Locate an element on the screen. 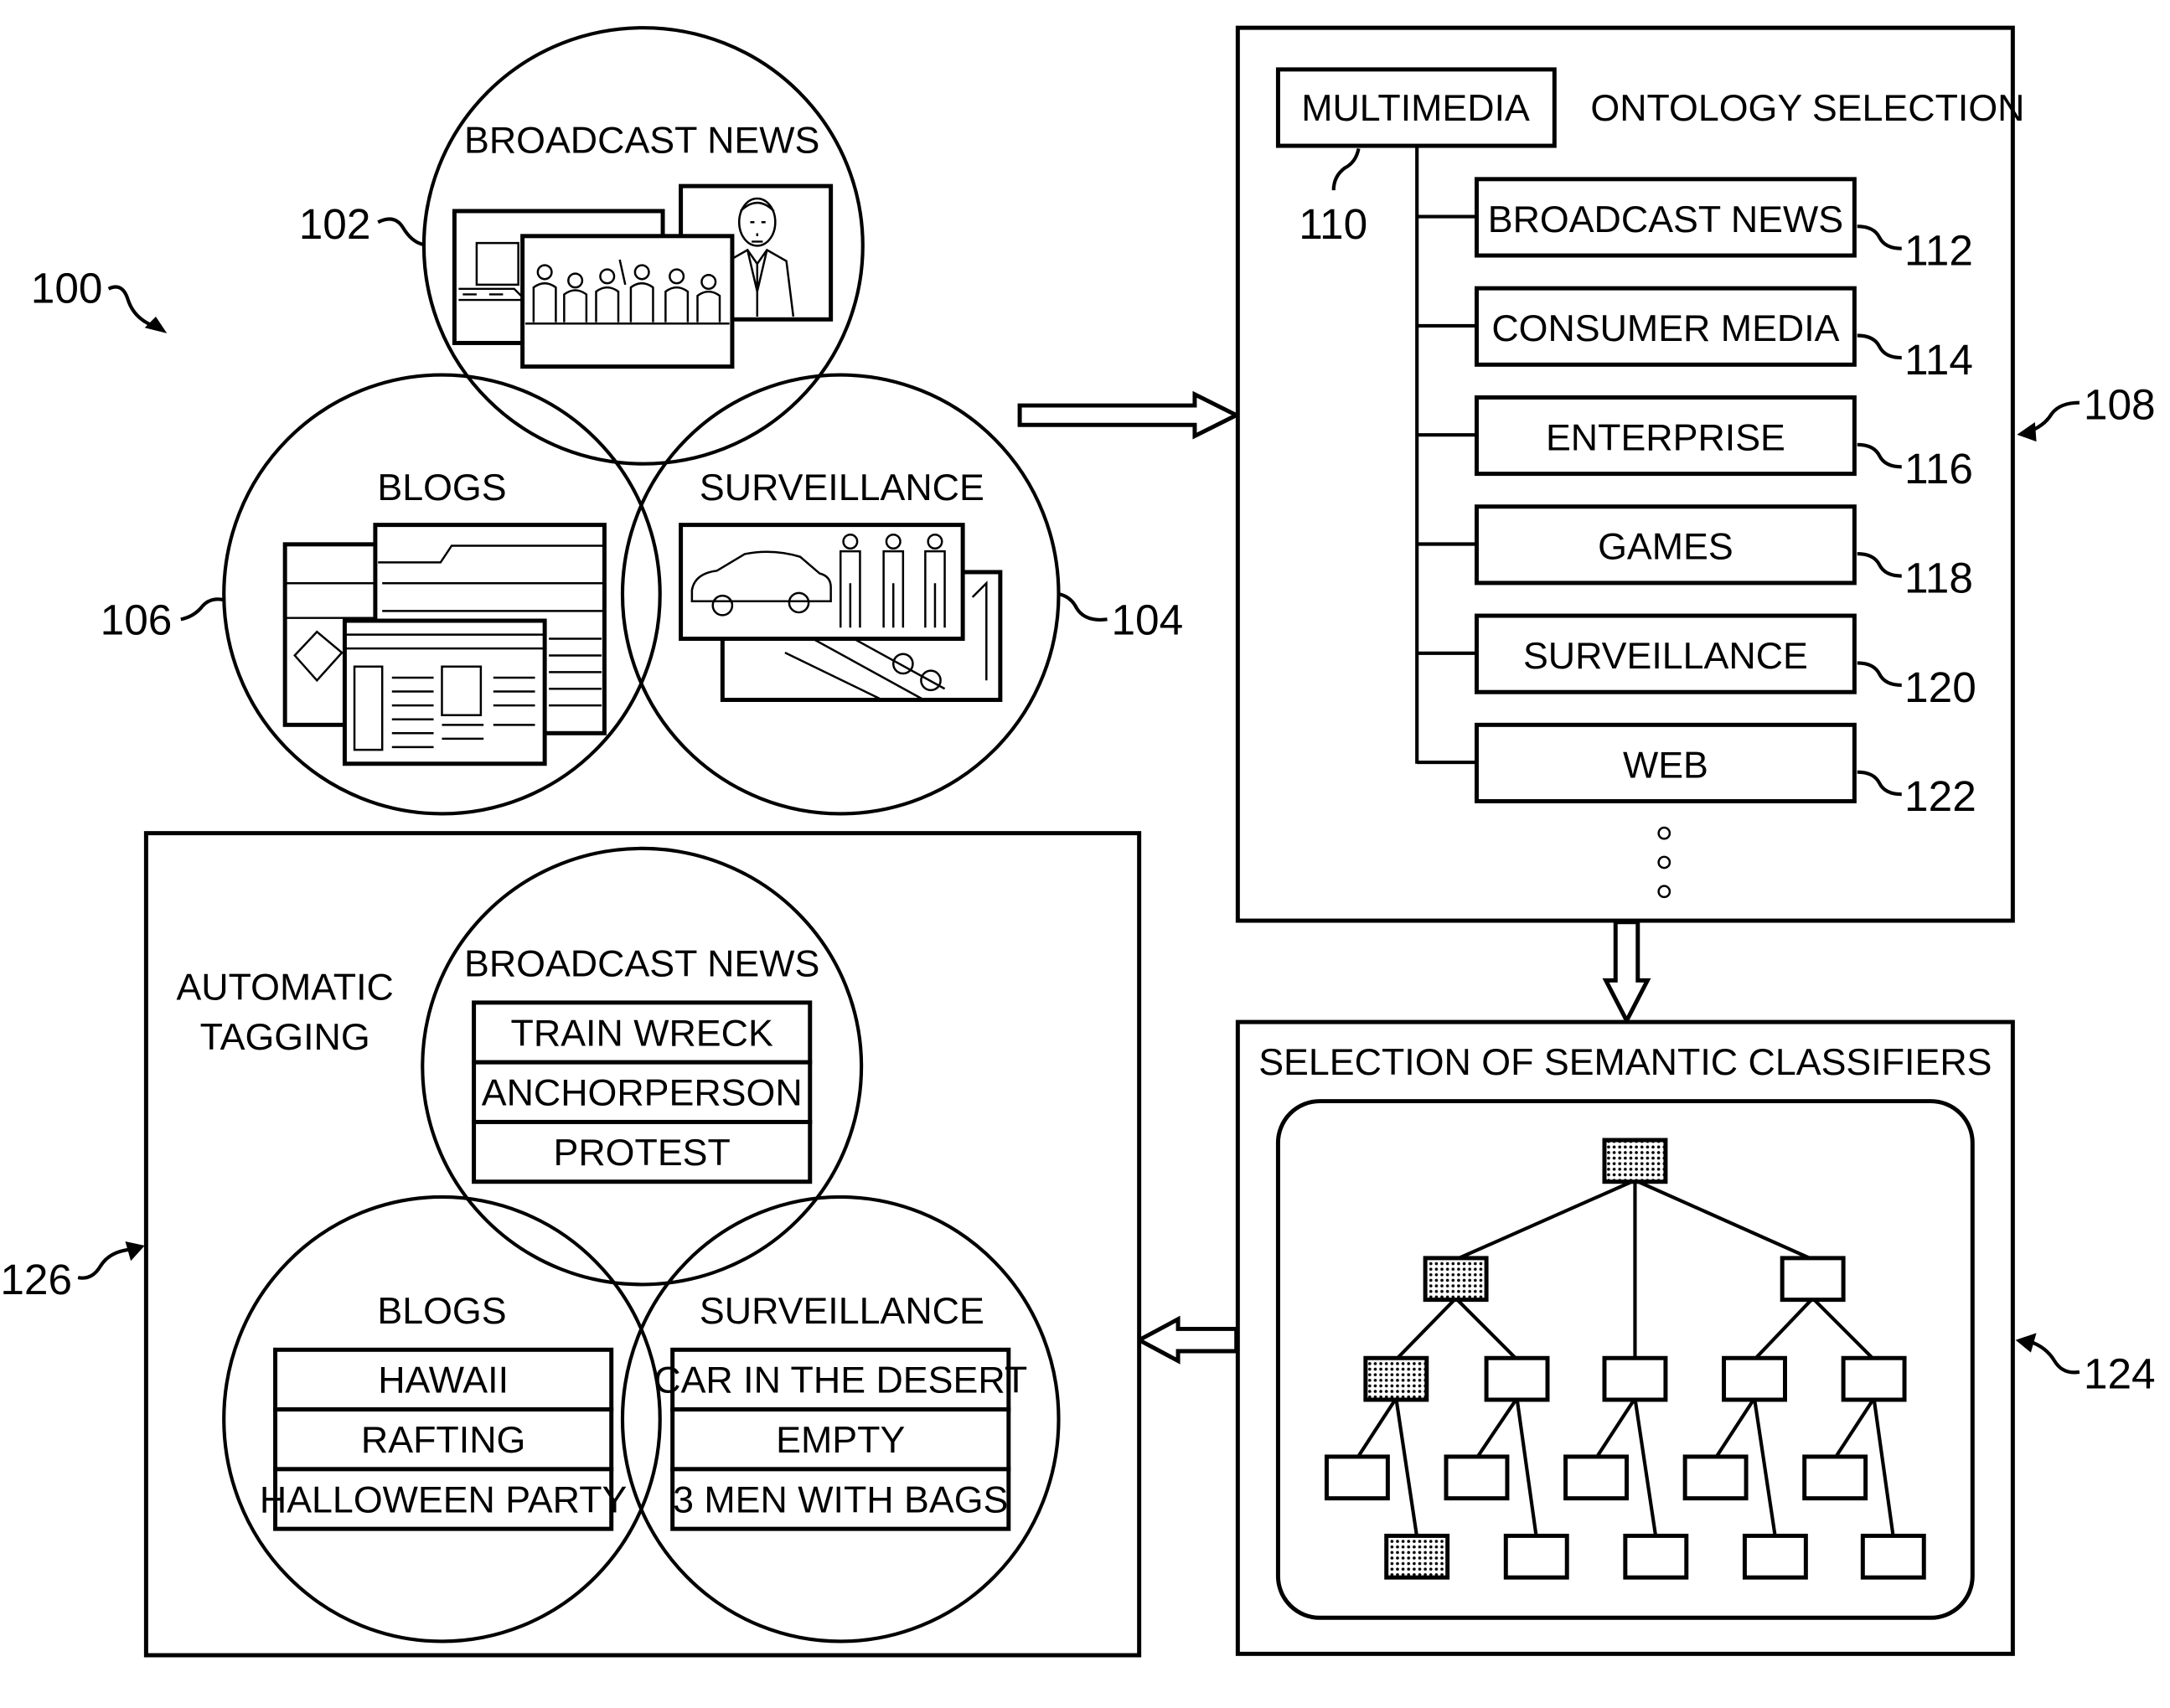 The image size is (2170, 1708). surveillance-tag-list: CAR IN THE DESERT EMPTY 3 MEN WITH BAGS is located at coordinates (840, 1439).